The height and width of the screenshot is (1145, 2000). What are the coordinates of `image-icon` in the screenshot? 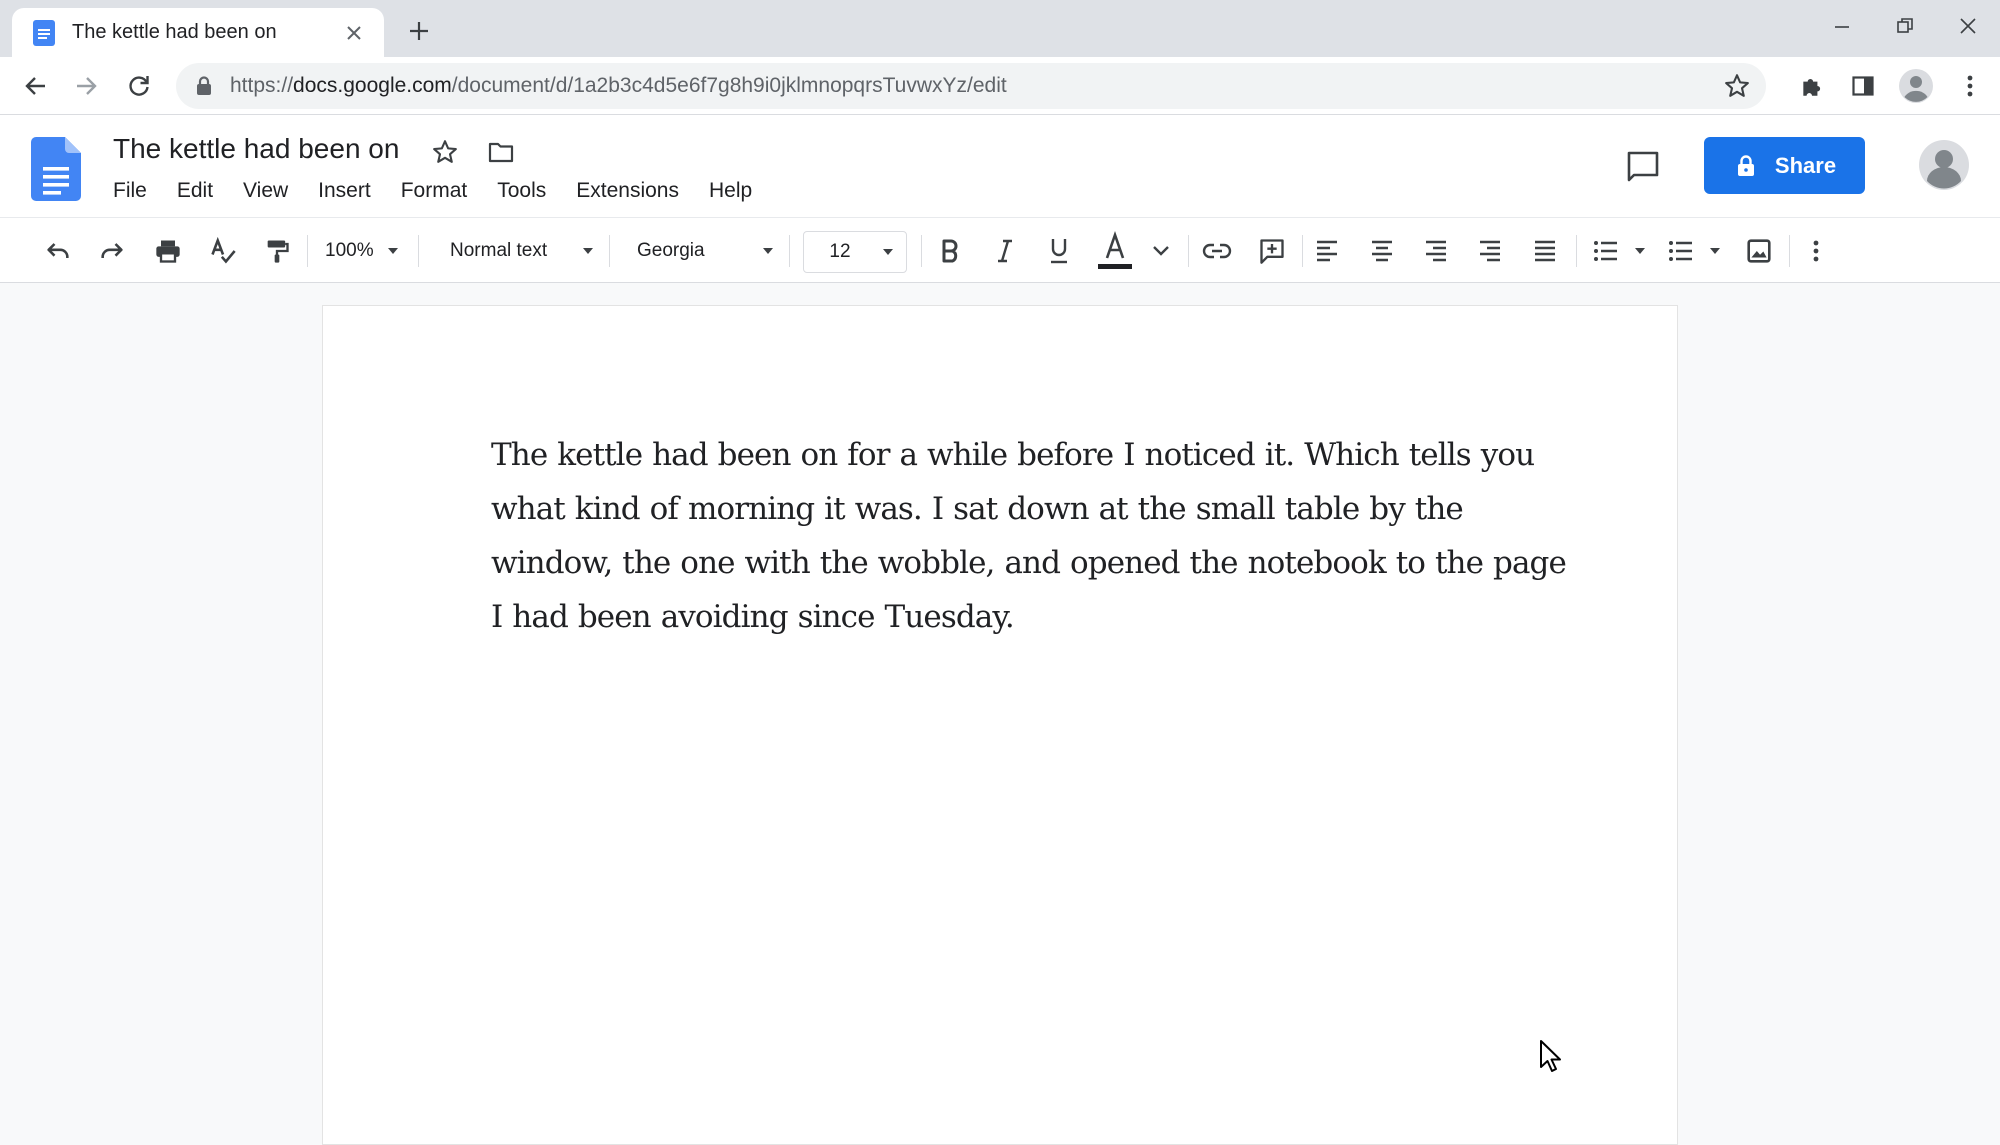 It's located at (1759, 251).